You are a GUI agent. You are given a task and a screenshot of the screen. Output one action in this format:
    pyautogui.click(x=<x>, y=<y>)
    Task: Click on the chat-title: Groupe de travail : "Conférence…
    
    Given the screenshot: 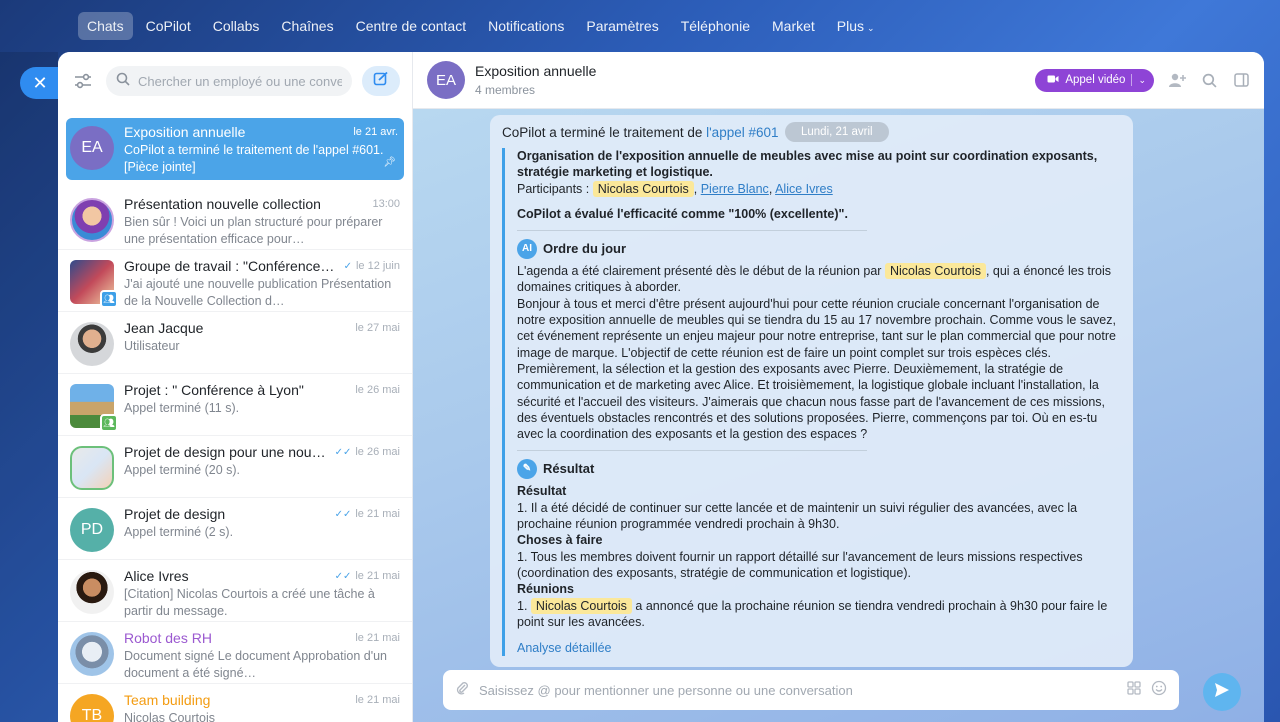 What is the action you would take?
    pyautogui.click(x=229, y=266)
    